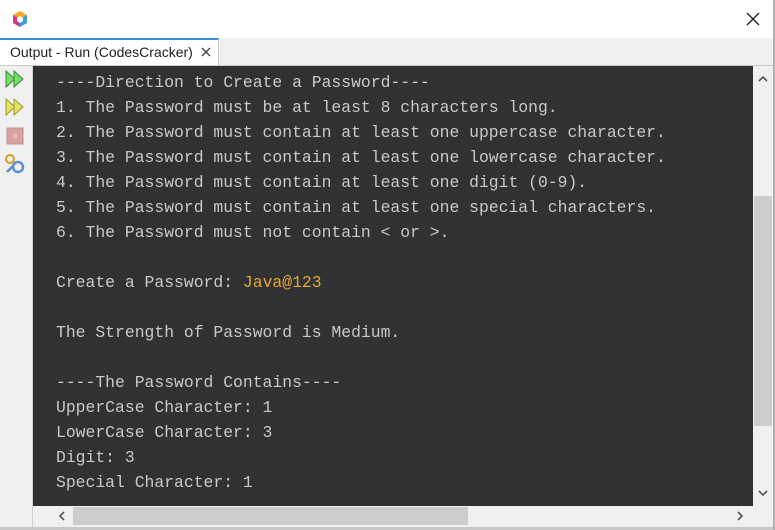 This screenshot has height=530, width=775. Describe the element at coordinates (199, 382) in the screenshot. I see `console-line: ----The Password Contains----` at that location.